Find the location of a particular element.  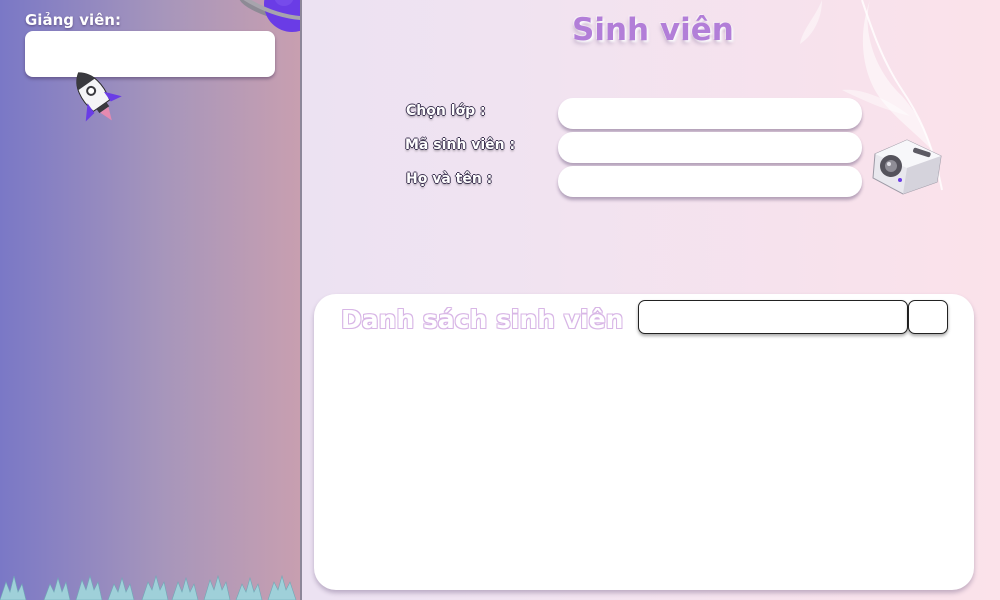

projector-icon is located at coordinates (907, 167).